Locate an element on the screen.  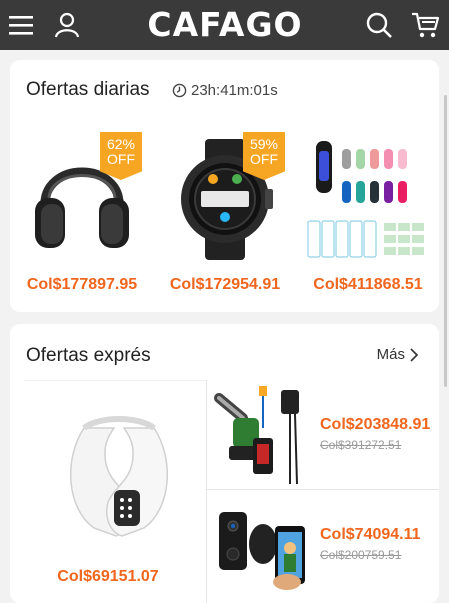
cart-icon is located at coordinates (425, 25).